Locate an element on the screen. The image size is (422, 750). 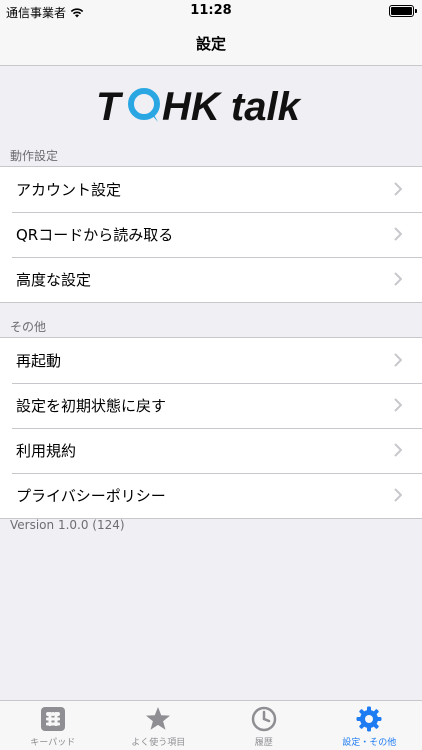
advanced-settings-row: 高度な設定 is located at coordinates (211, 279).